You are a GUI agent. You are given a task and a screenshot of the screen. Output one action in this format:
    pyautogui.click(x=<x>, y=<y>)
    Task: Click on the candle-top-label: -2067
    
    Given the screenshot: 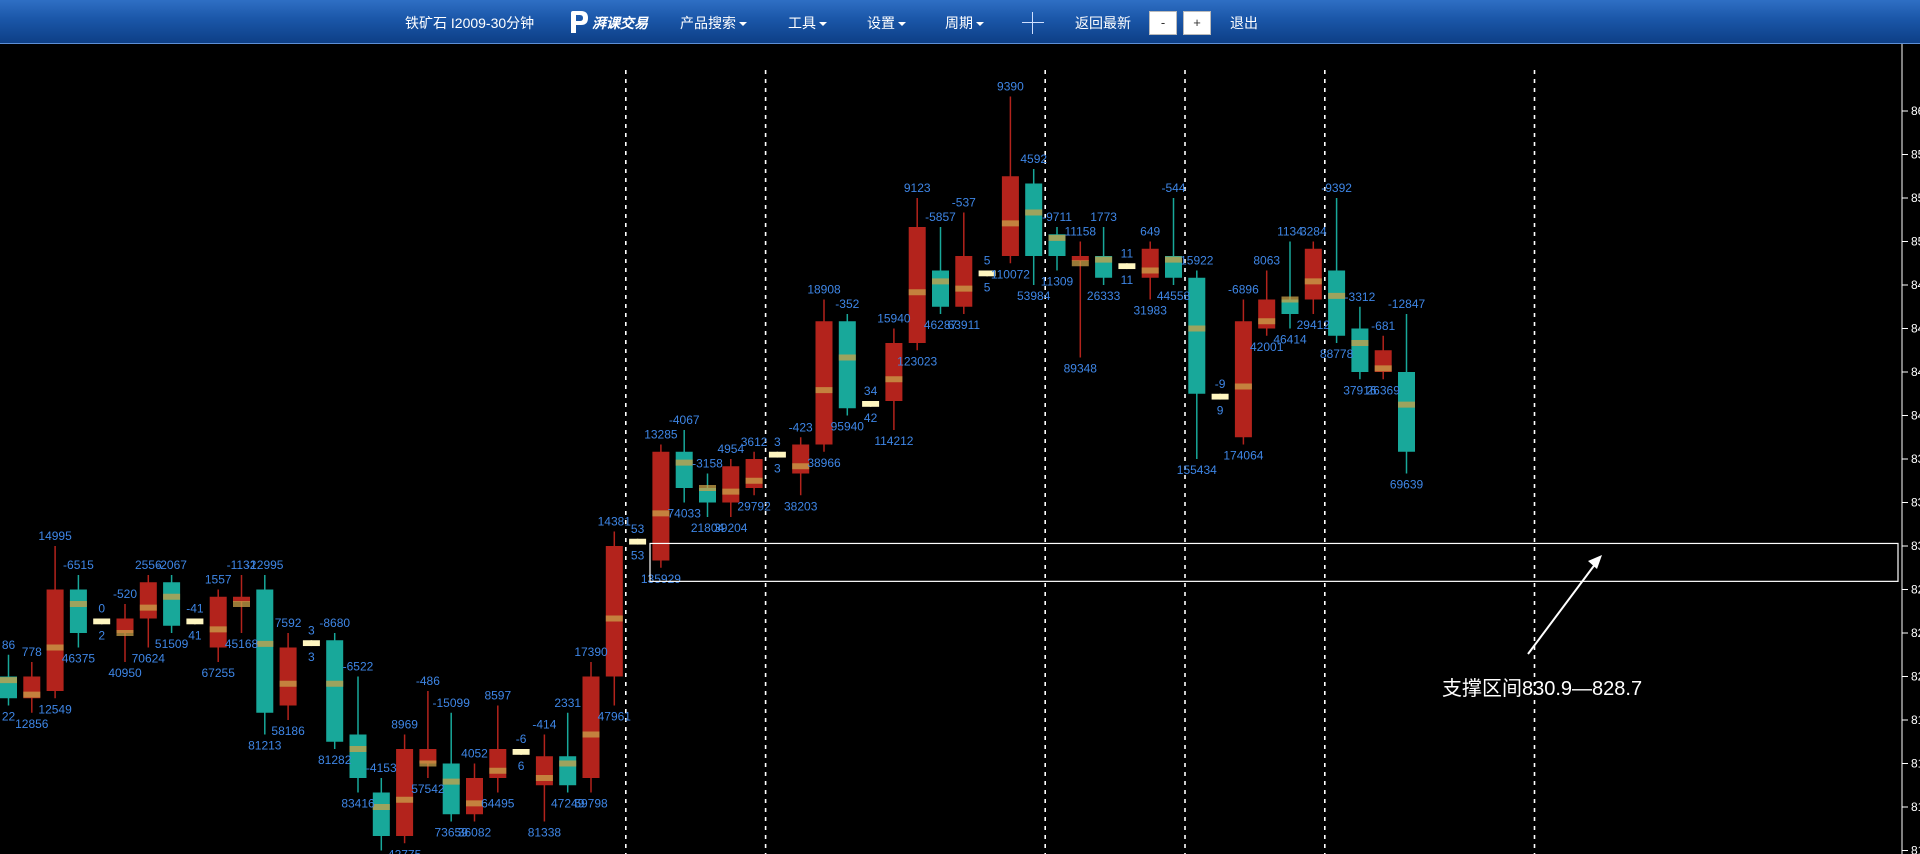 What is the action you would take?
    pyautogui.click(x=171, y=565)
    